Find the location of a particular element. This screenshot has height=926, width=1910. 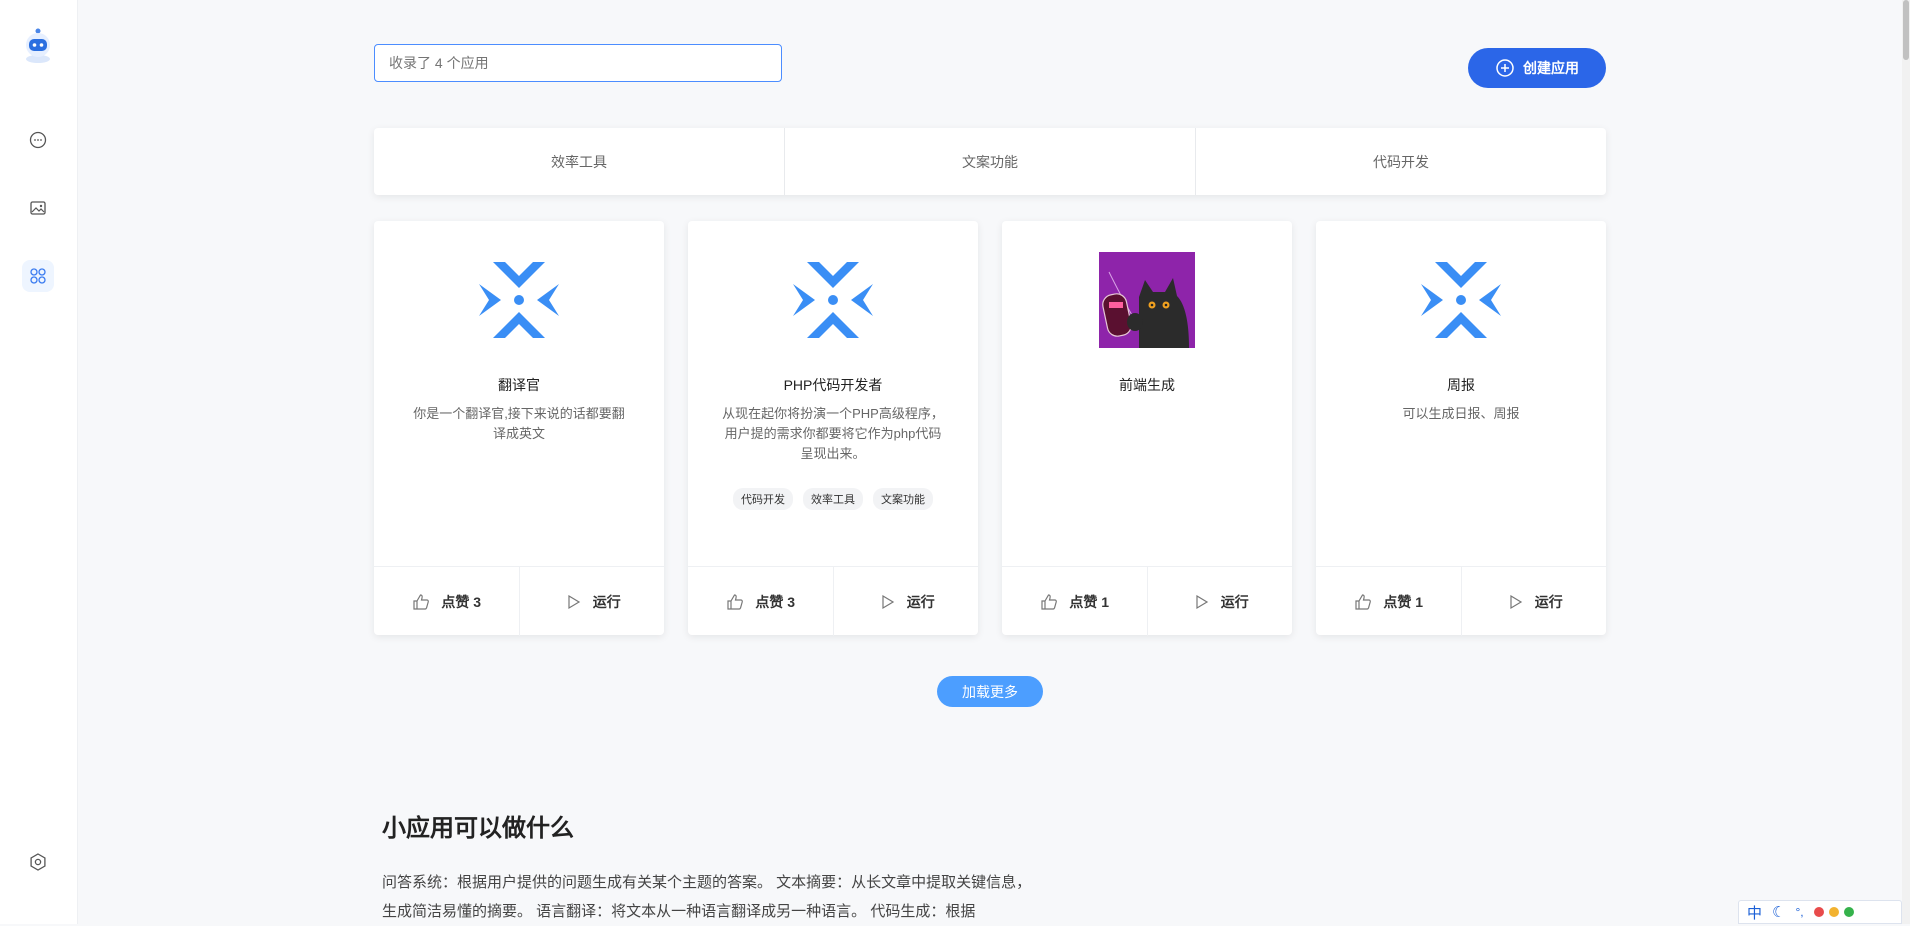

app-card-name: 周报 is located at coordinates (1461, 385).